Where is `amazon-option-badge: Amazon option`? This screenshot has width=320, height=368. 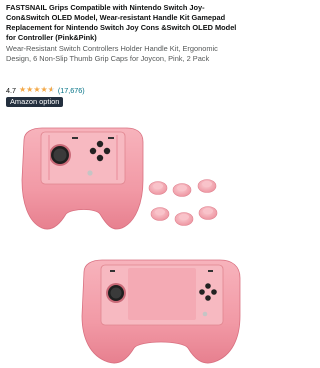 amazon-option-badge: Amazon option is located at coordinates (35, 102).